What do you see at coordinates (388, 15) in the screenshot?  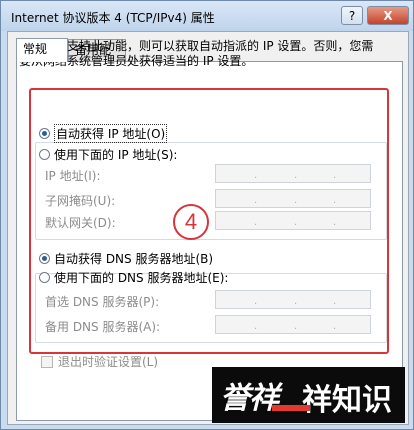 I see `close-button: X` at bounding box center [388, 15].